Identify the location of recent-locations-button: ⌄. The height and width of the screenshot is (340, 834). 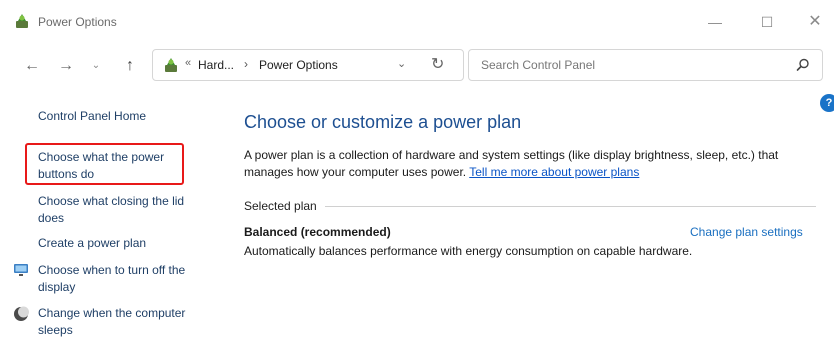
(96, 66).